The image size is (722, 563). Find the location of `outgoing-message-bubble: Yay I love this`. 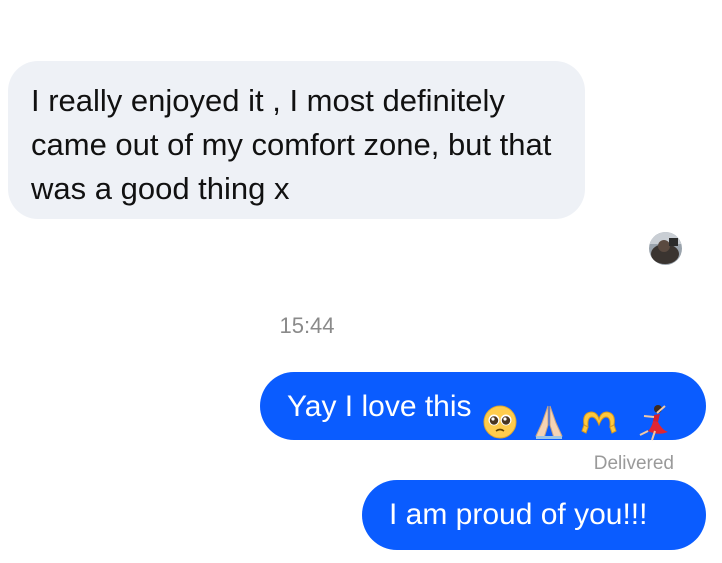

outgoing-message-bubble: Yay I love this is located at coordinates (483, 406).